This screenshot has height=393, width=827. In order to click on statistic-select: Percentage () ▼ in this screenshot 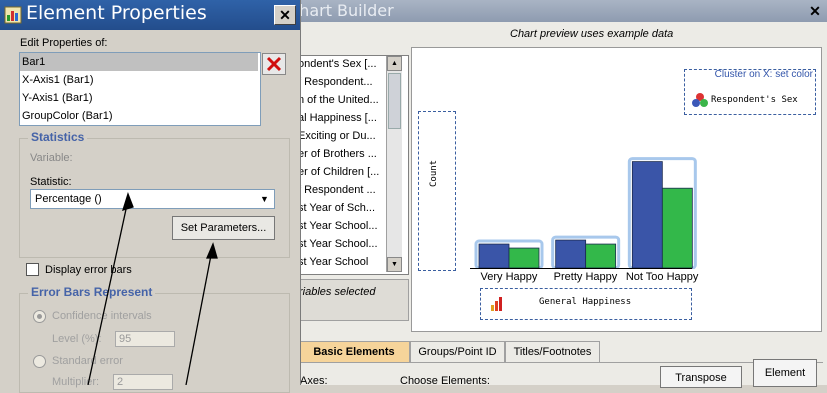, I will do `click(152, 199)`.